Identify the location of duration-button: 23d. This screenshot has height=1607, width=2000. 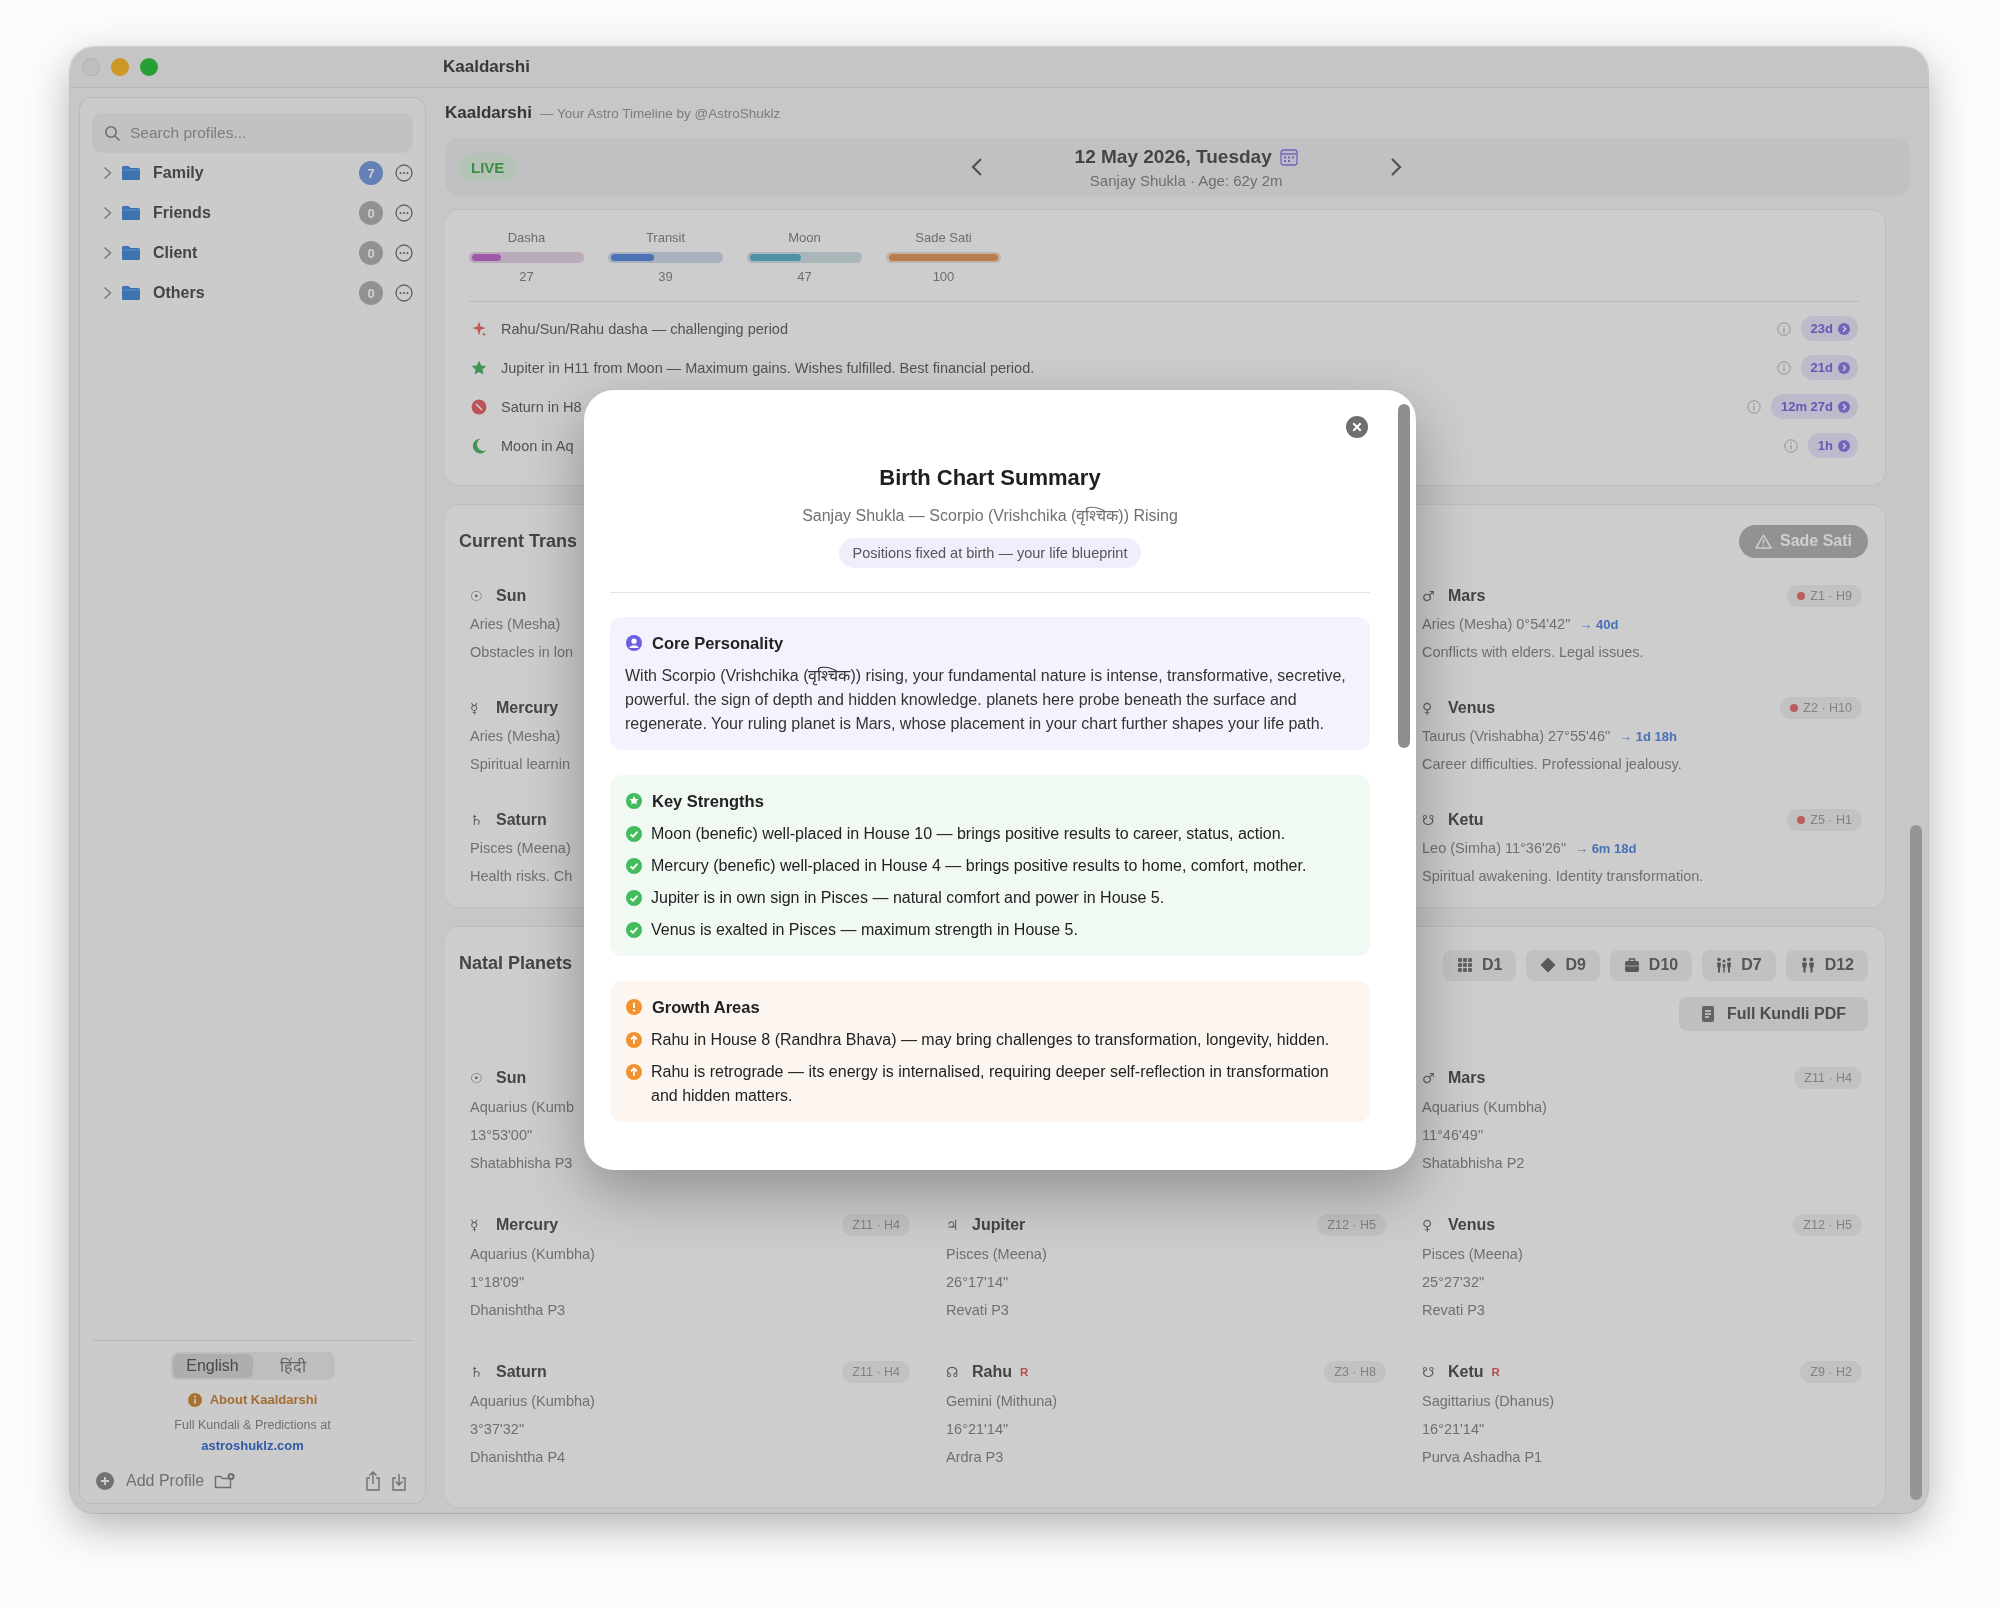
(1829, 328).